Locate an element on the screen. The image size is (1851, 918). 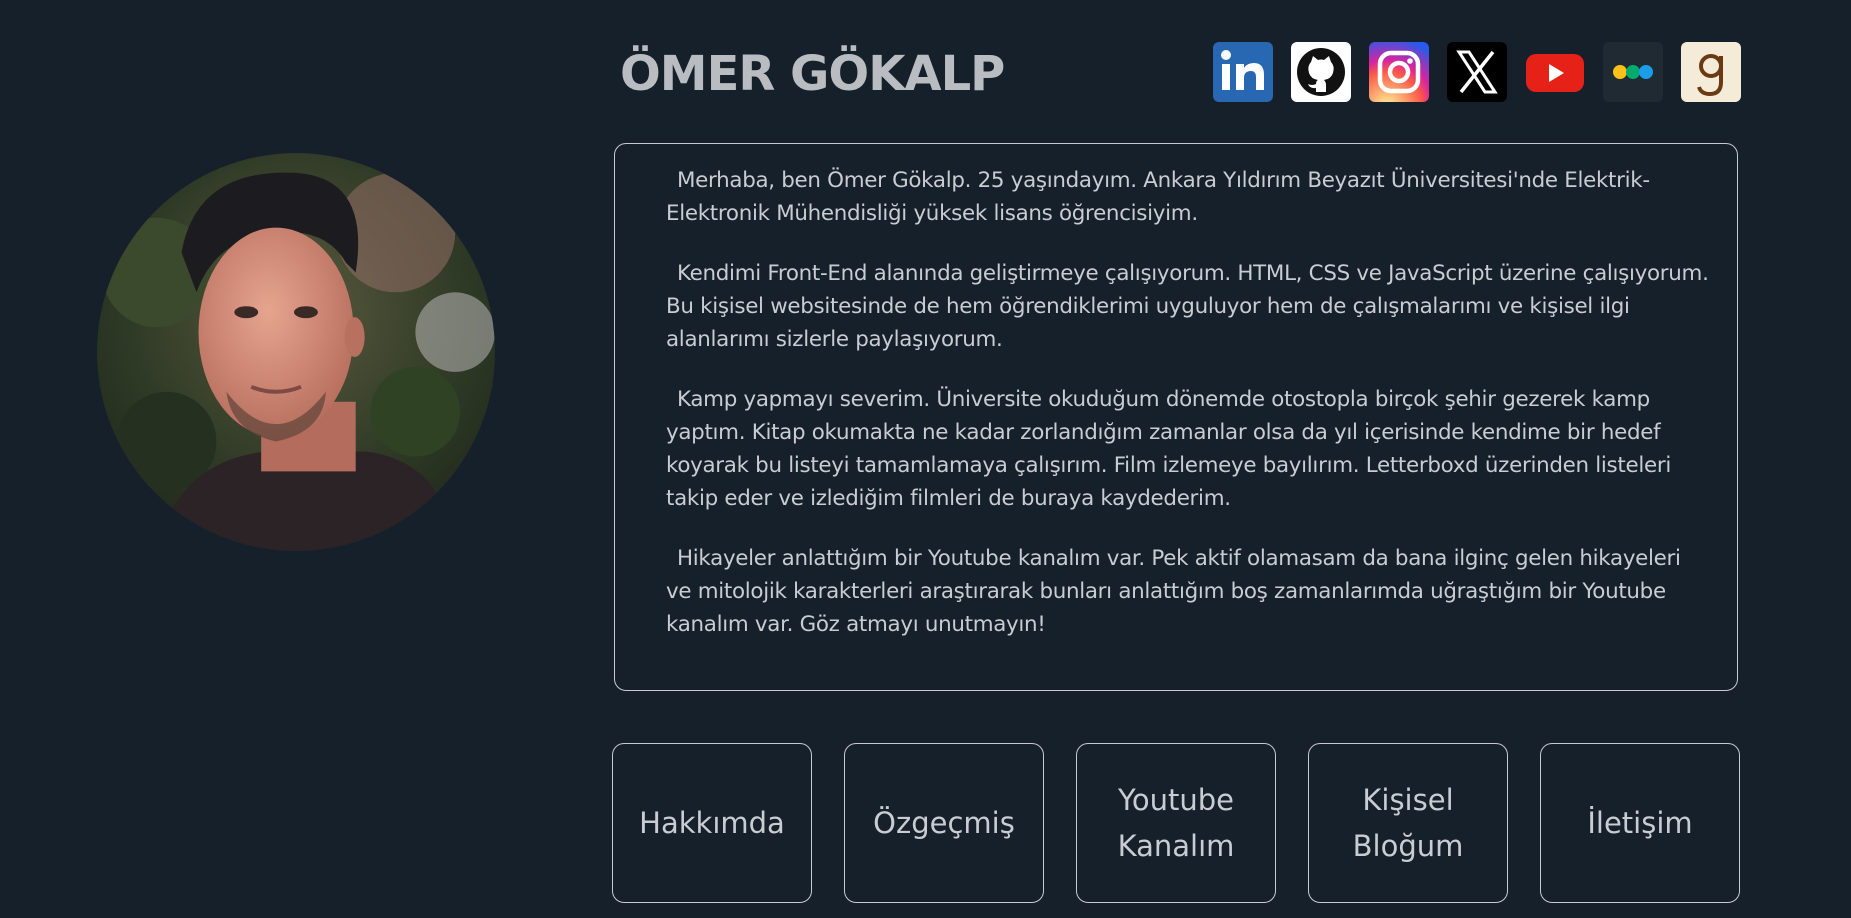
x-link is located at coordinates (1477, 72).